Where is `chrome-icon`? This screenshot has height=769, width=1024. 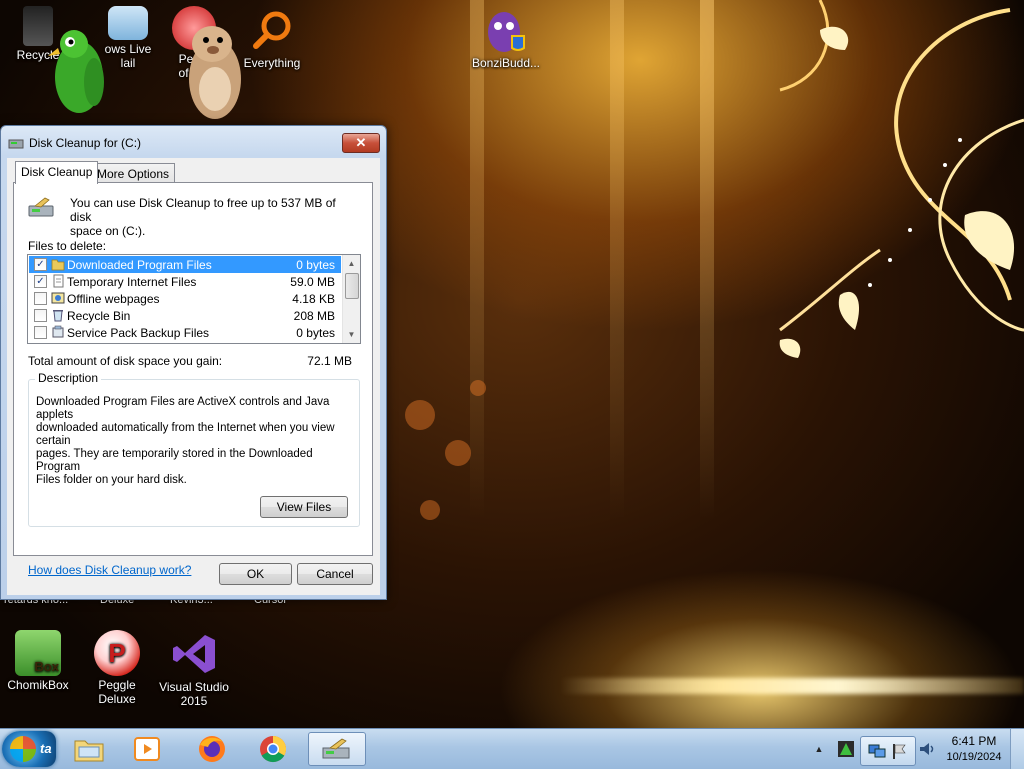
chrome-icon is located at coordinates (273, 749).